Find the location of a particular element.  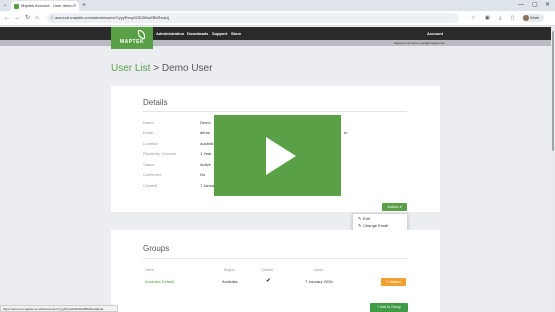

groups-heading: Groups is located at coordinates (156, 248).